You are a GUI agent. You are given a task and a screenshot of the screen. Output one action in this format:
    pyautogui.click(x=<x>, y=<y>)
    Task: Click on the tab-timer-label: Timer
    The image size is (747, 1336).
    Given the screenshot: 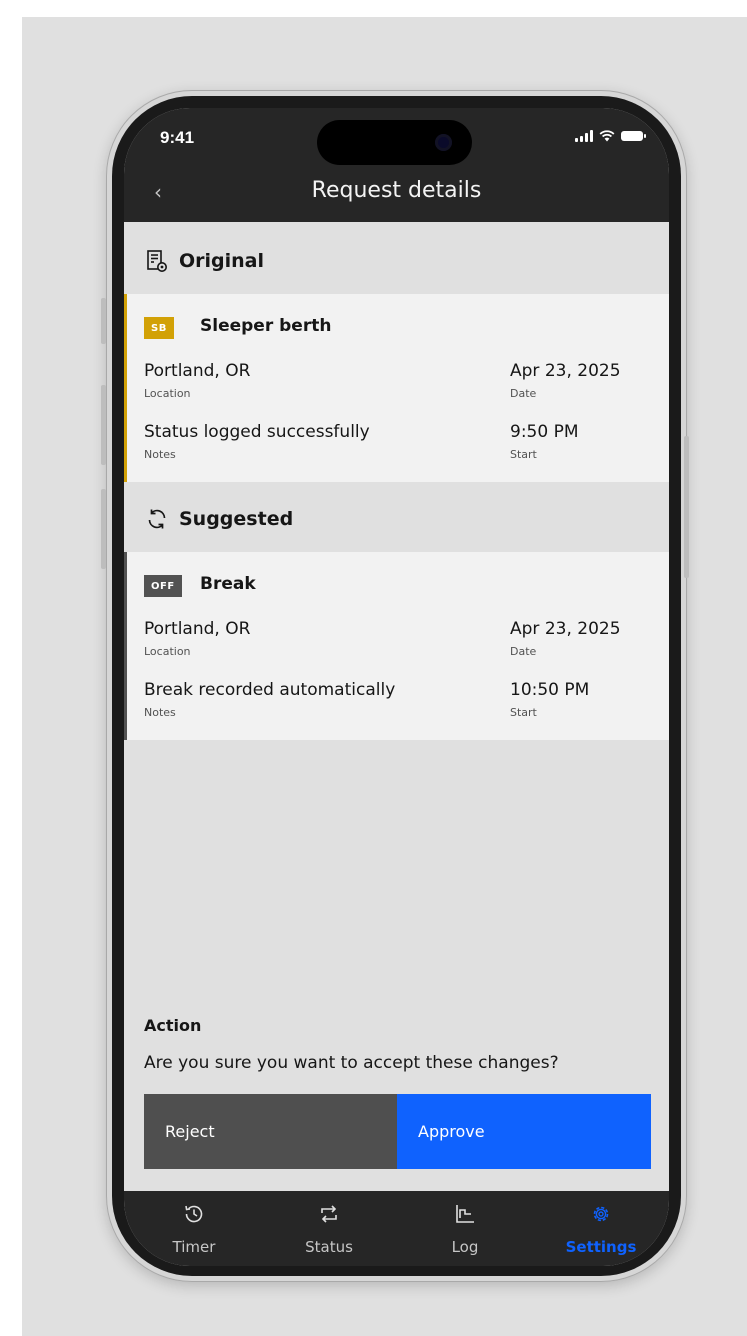 What is the action you would take?
    pyautogui.click(x=194, y=1247)
    